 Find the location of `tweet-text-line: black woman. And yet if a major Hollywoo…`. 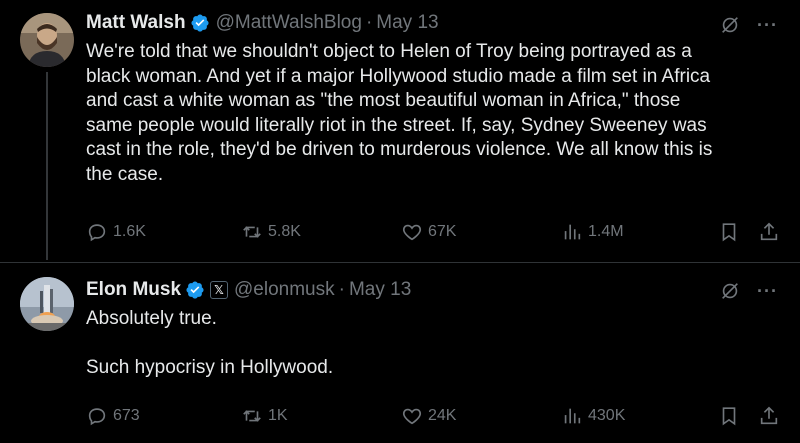

tweet-text-line: black woman. And yet if a major Hollywoo… is located at coordinates (398, 76).